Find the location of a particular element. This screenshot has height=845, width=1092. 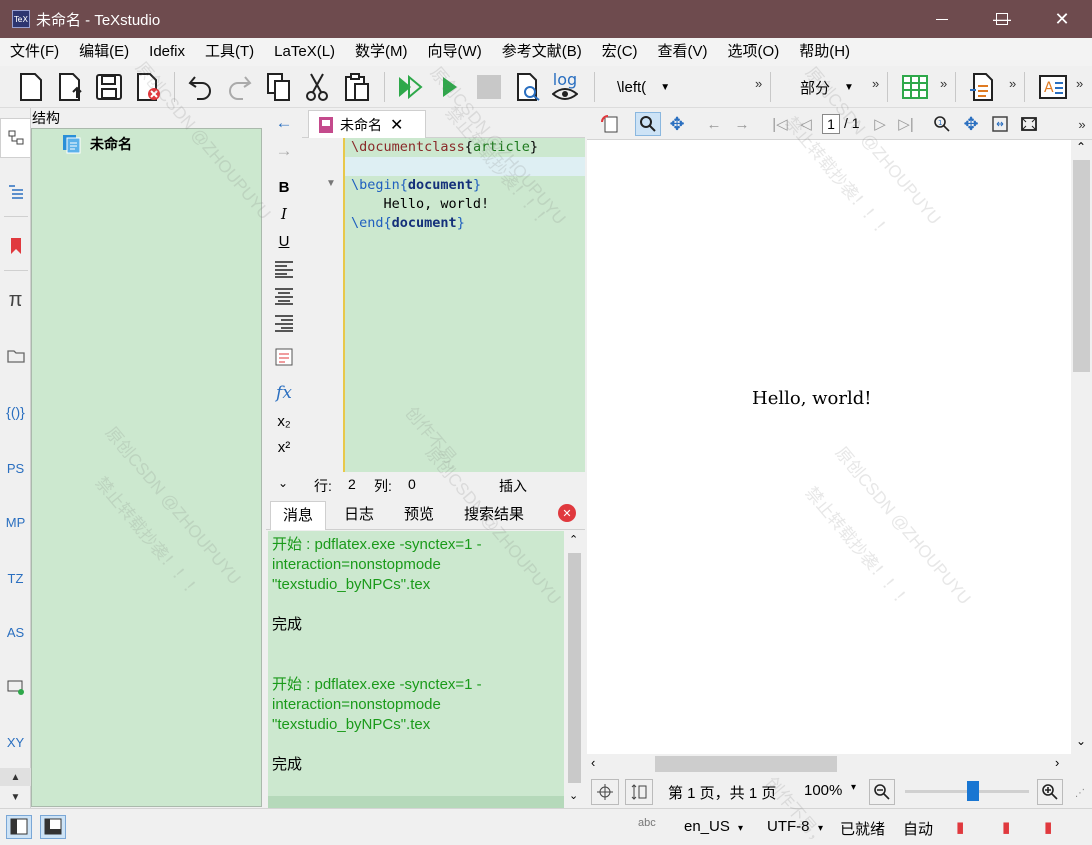

build-view-button is located at coordinates (411, 87).